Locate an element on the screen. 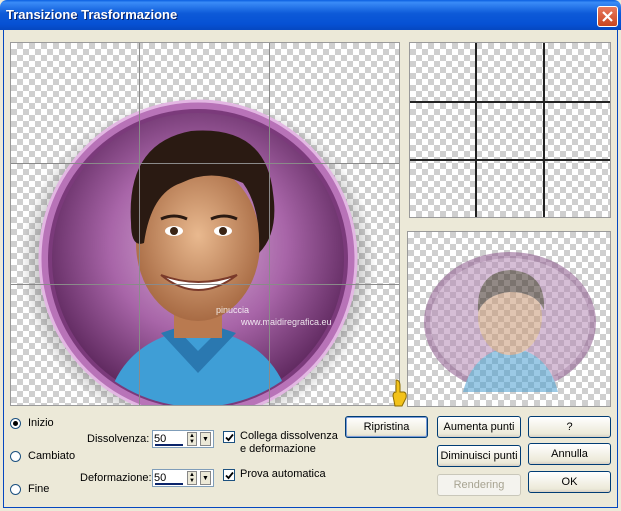  add-points-button: Aumenta punti is located at coordinates (479, 427).